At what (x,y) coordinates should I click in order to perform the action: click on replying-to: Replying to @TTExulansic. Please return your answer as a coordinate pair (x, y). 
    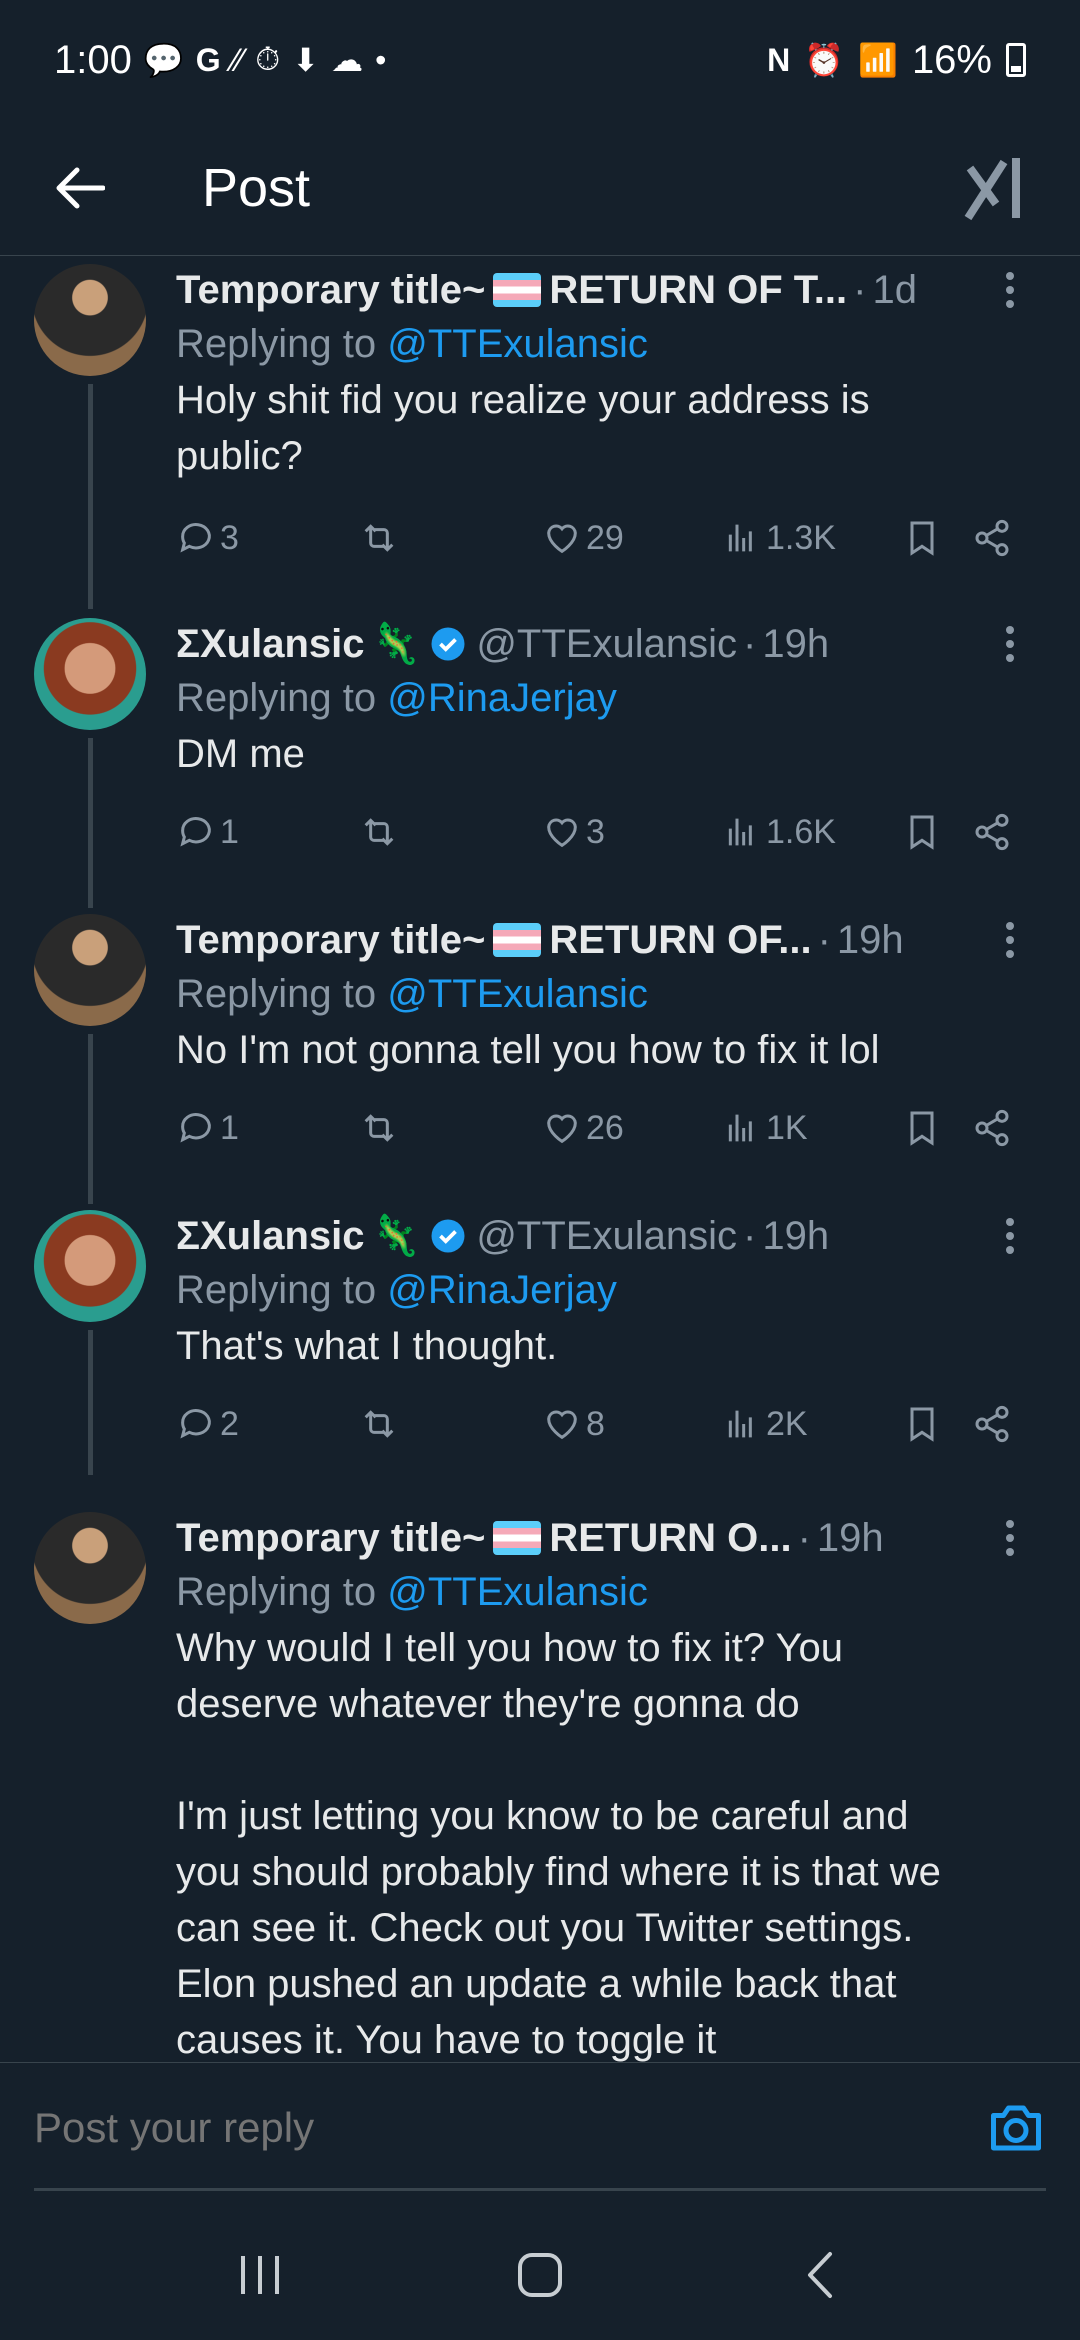
    Looking at the image, I should click on (412, 994).